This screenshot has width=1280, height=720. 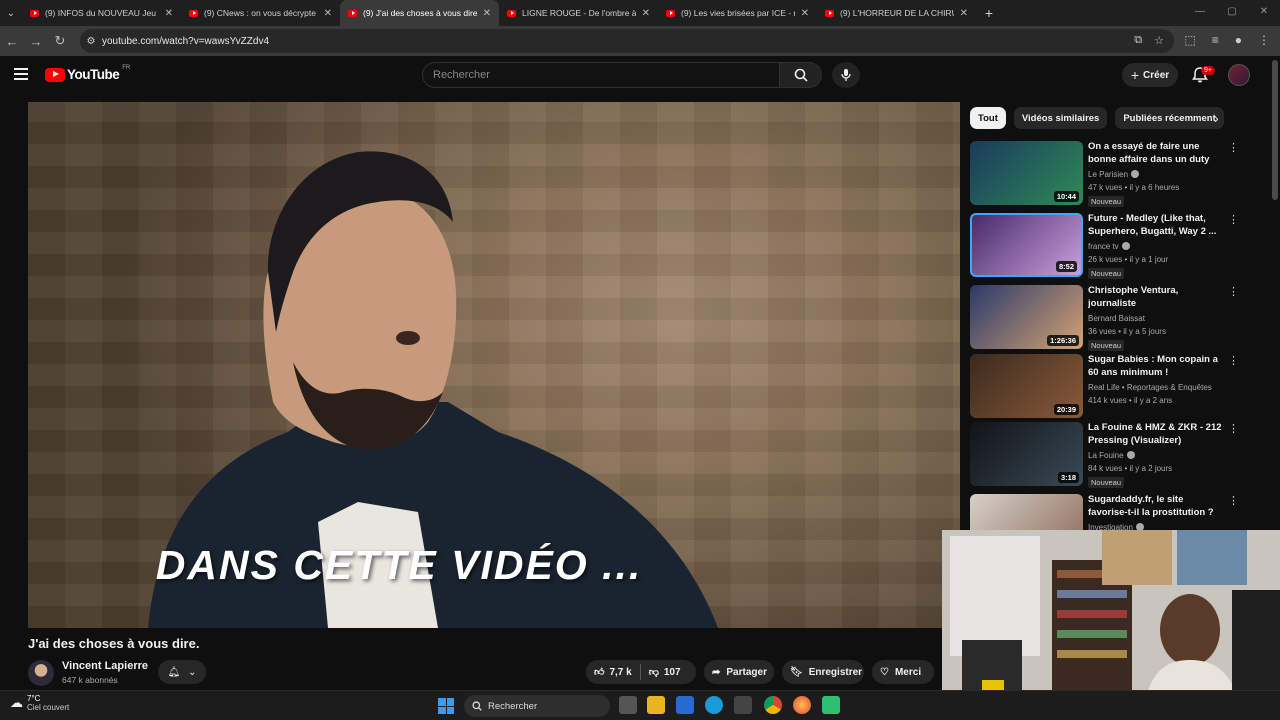 I want to click on maximize-icon: ▢, so click(x=1232, y=13).